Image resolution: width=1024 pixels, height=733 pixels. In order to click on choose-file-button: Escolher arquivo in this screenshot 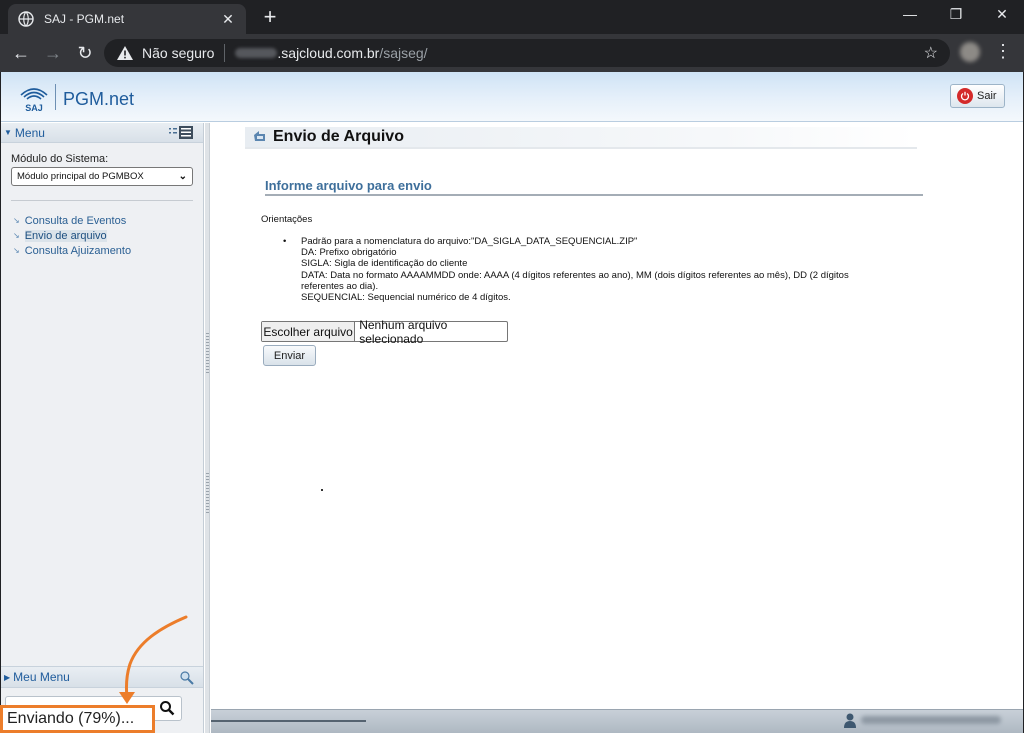, I will do `click(309, 331)`.